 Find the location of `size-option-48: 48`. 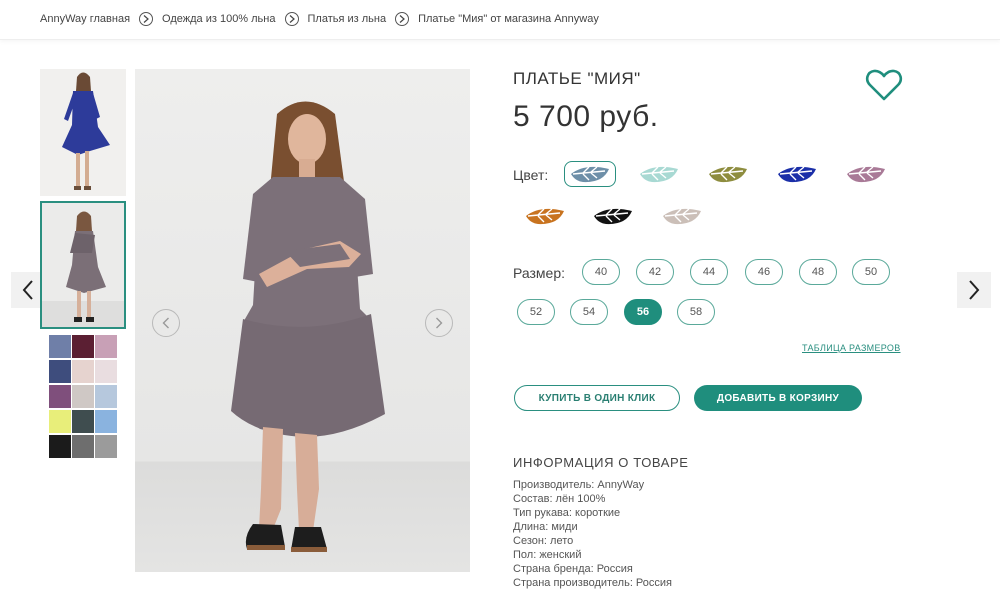

size-option-48: 48 is located at coordinates (818, 272).